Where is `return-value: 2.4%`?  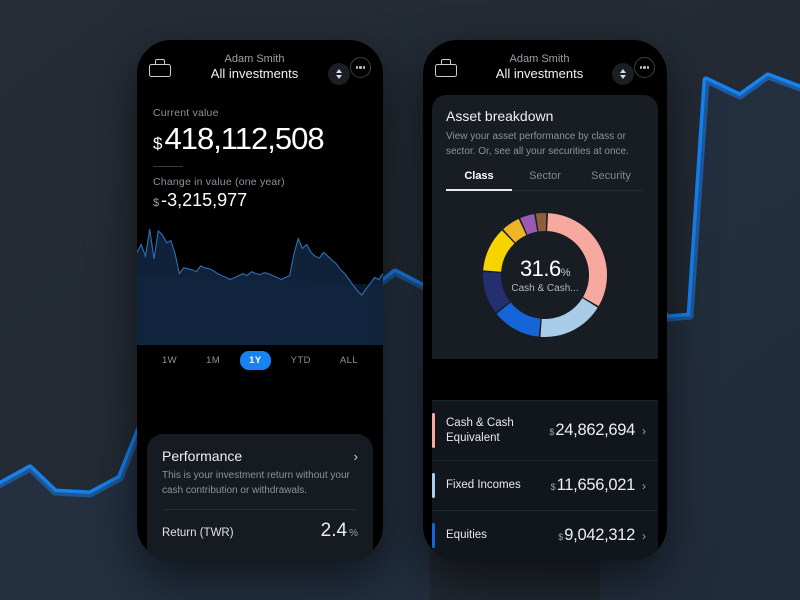 return-value: 2.4% is located at coordinates (339, 531).